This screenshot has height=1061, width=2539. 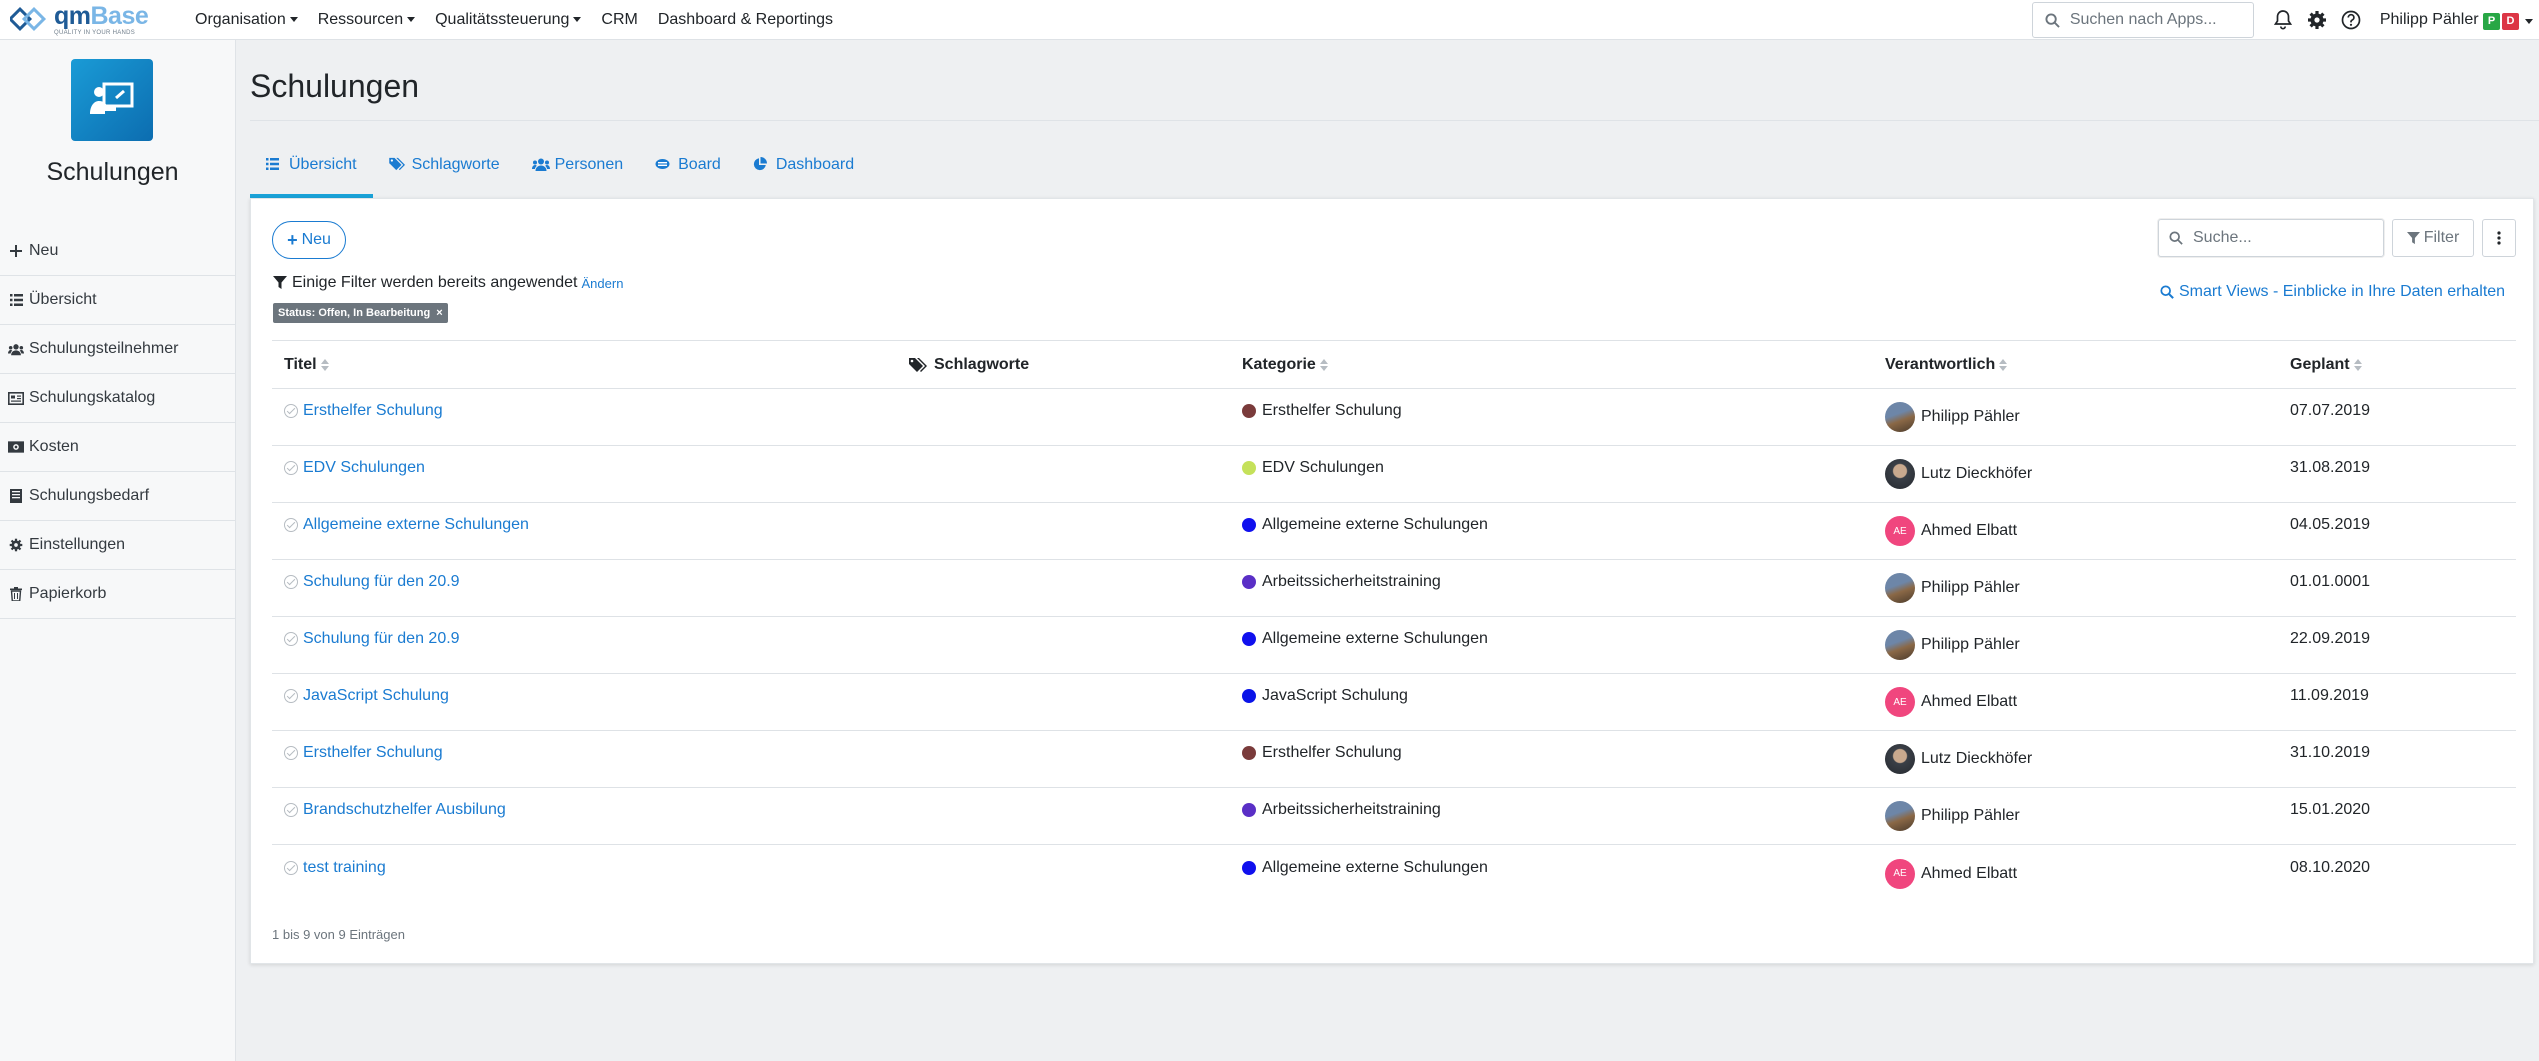 What do you see at coordinates (2283, 238) in the screenshot?
I see `table-search-input` at bounding box center [2283, 238].